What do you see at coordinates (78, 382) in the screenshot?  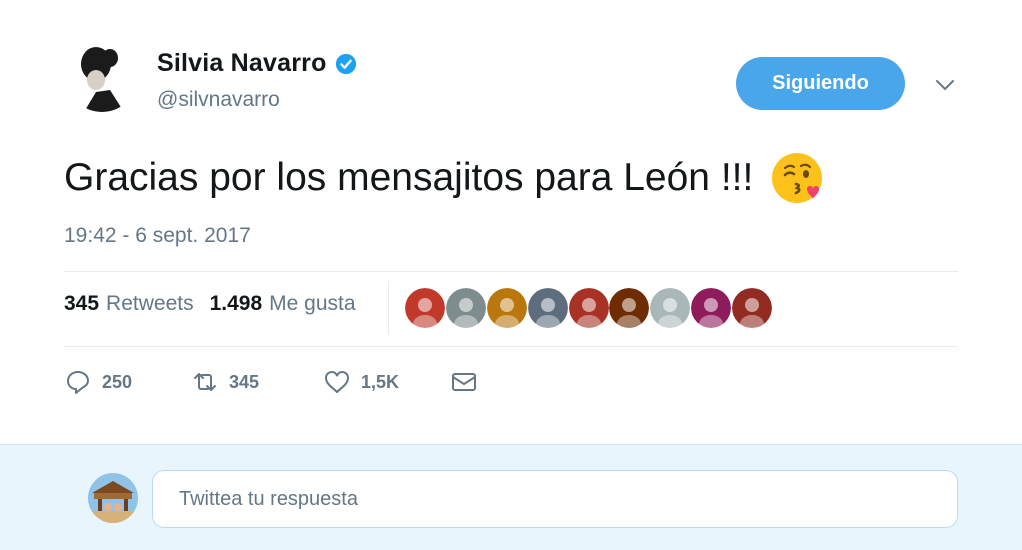 I see `reply-icon` at bounding box center [78, 382].